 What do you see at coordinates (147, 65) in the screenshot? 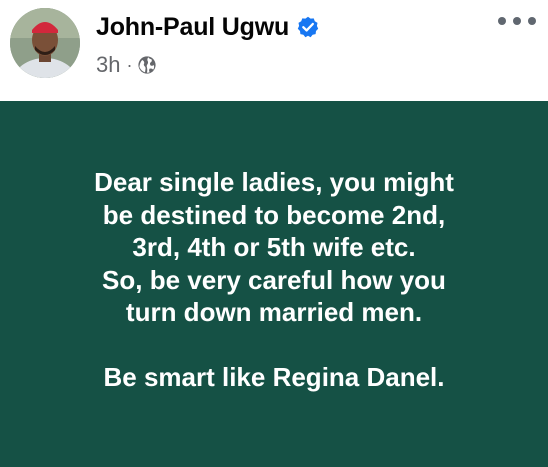
I see `globe-icon` at bounding box center [147, 65].